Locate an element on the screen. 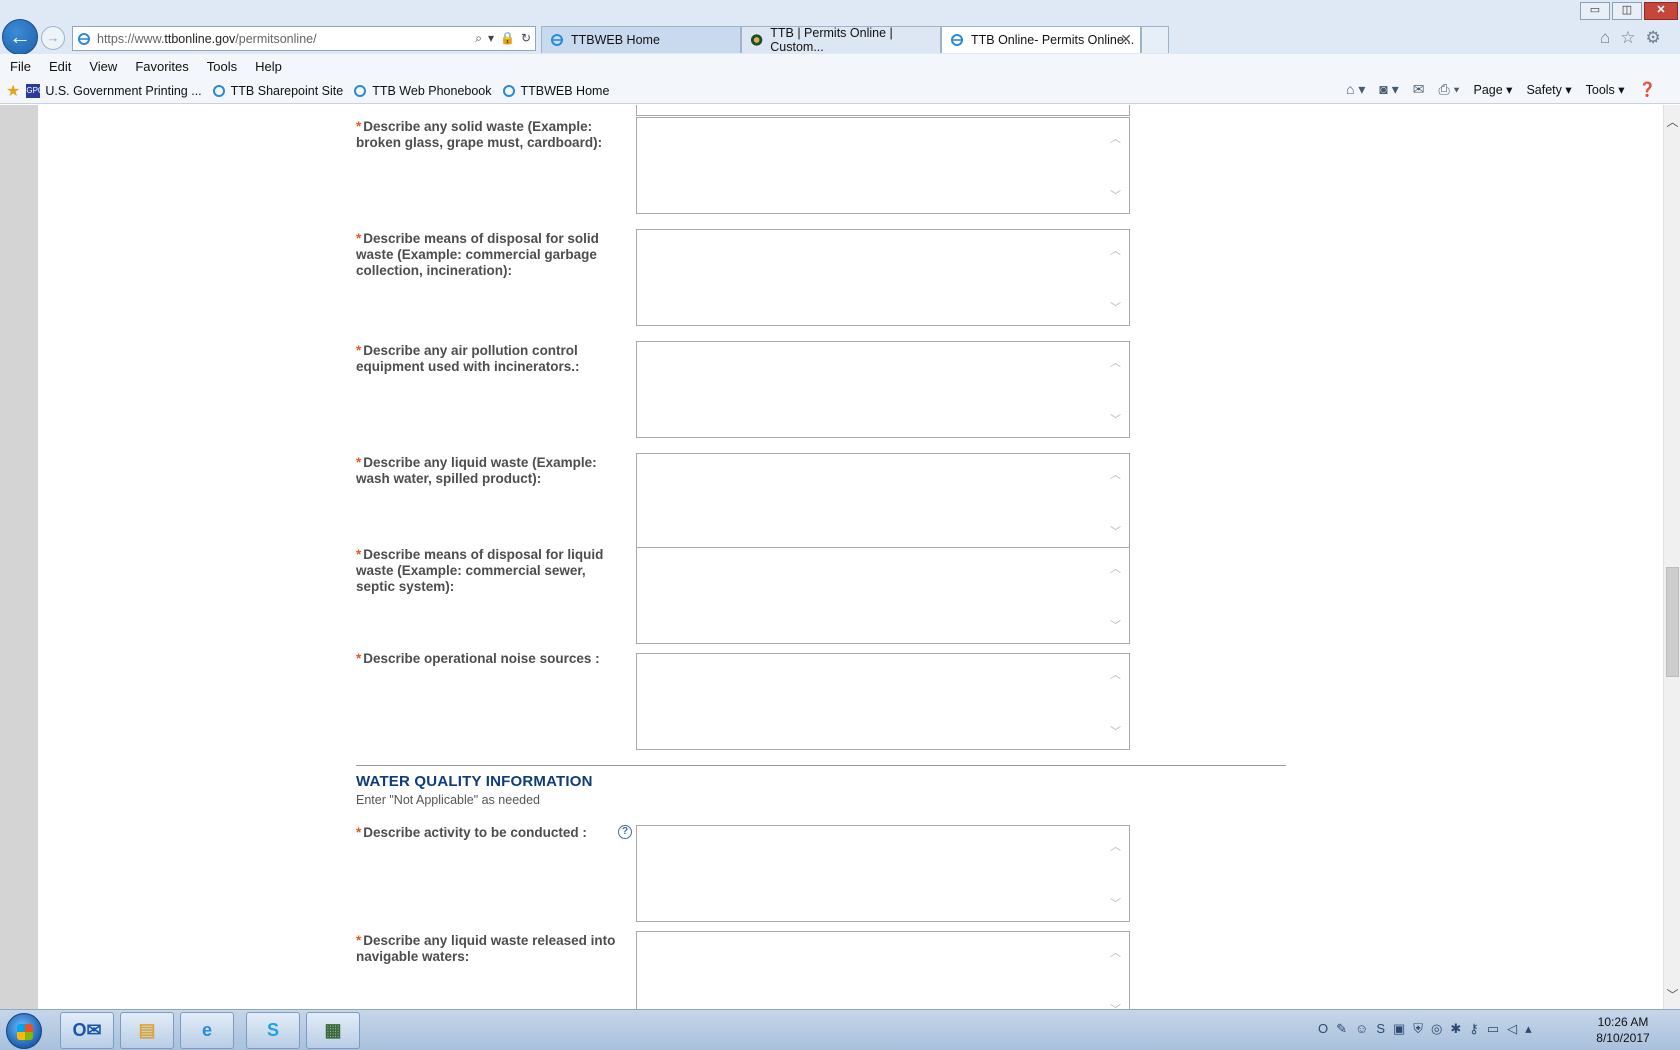  gear-icon: ⚙ is located at coordinates (1653, 38).